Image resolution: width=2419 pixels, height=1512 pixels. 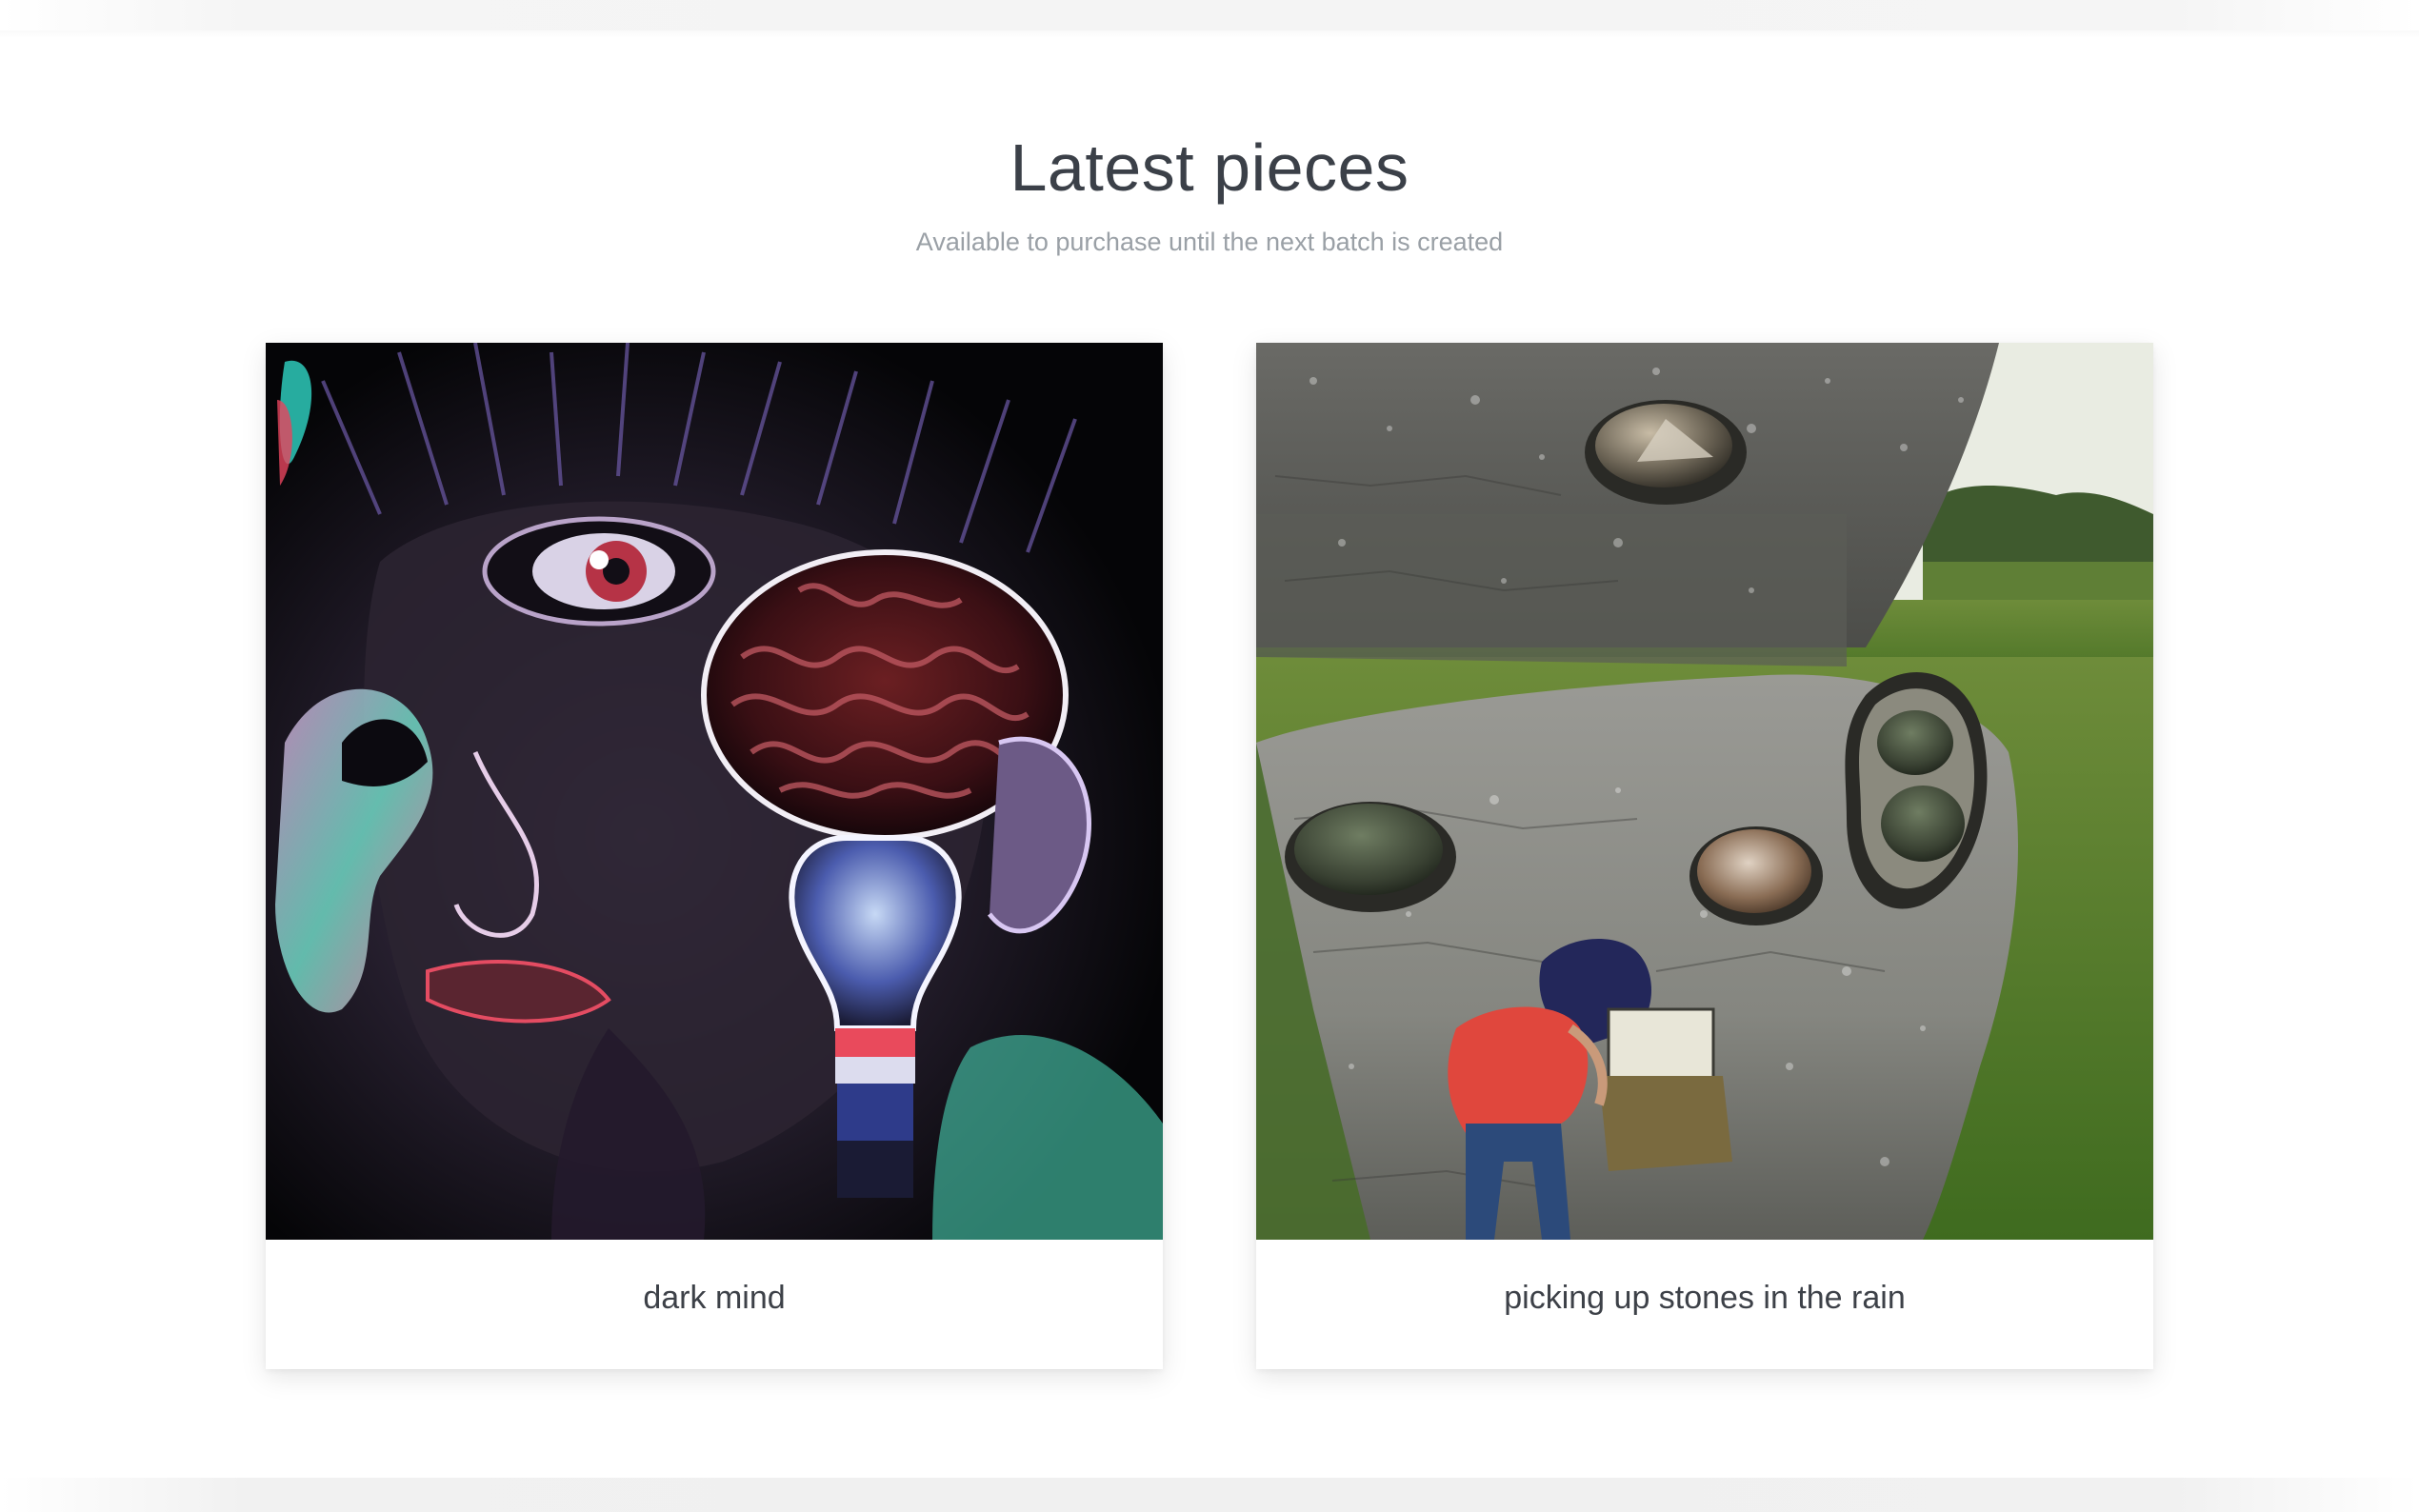 What do you see at coordinates (1209, 19) in the screenshot?
I see `top-band` at bounding box center [1209, 19].